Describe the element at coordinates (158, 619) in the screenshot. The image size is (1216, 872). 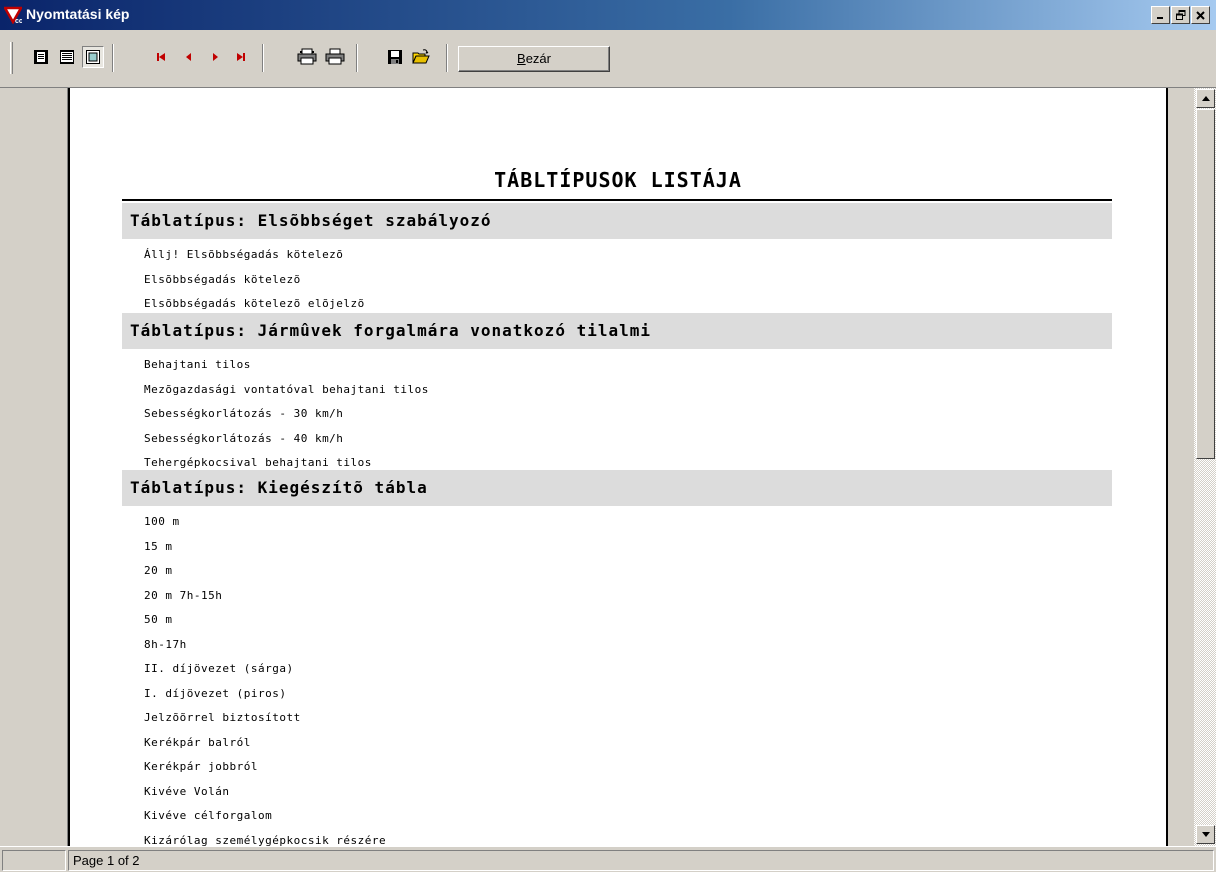
I see `list-item: 50 m` at that location.